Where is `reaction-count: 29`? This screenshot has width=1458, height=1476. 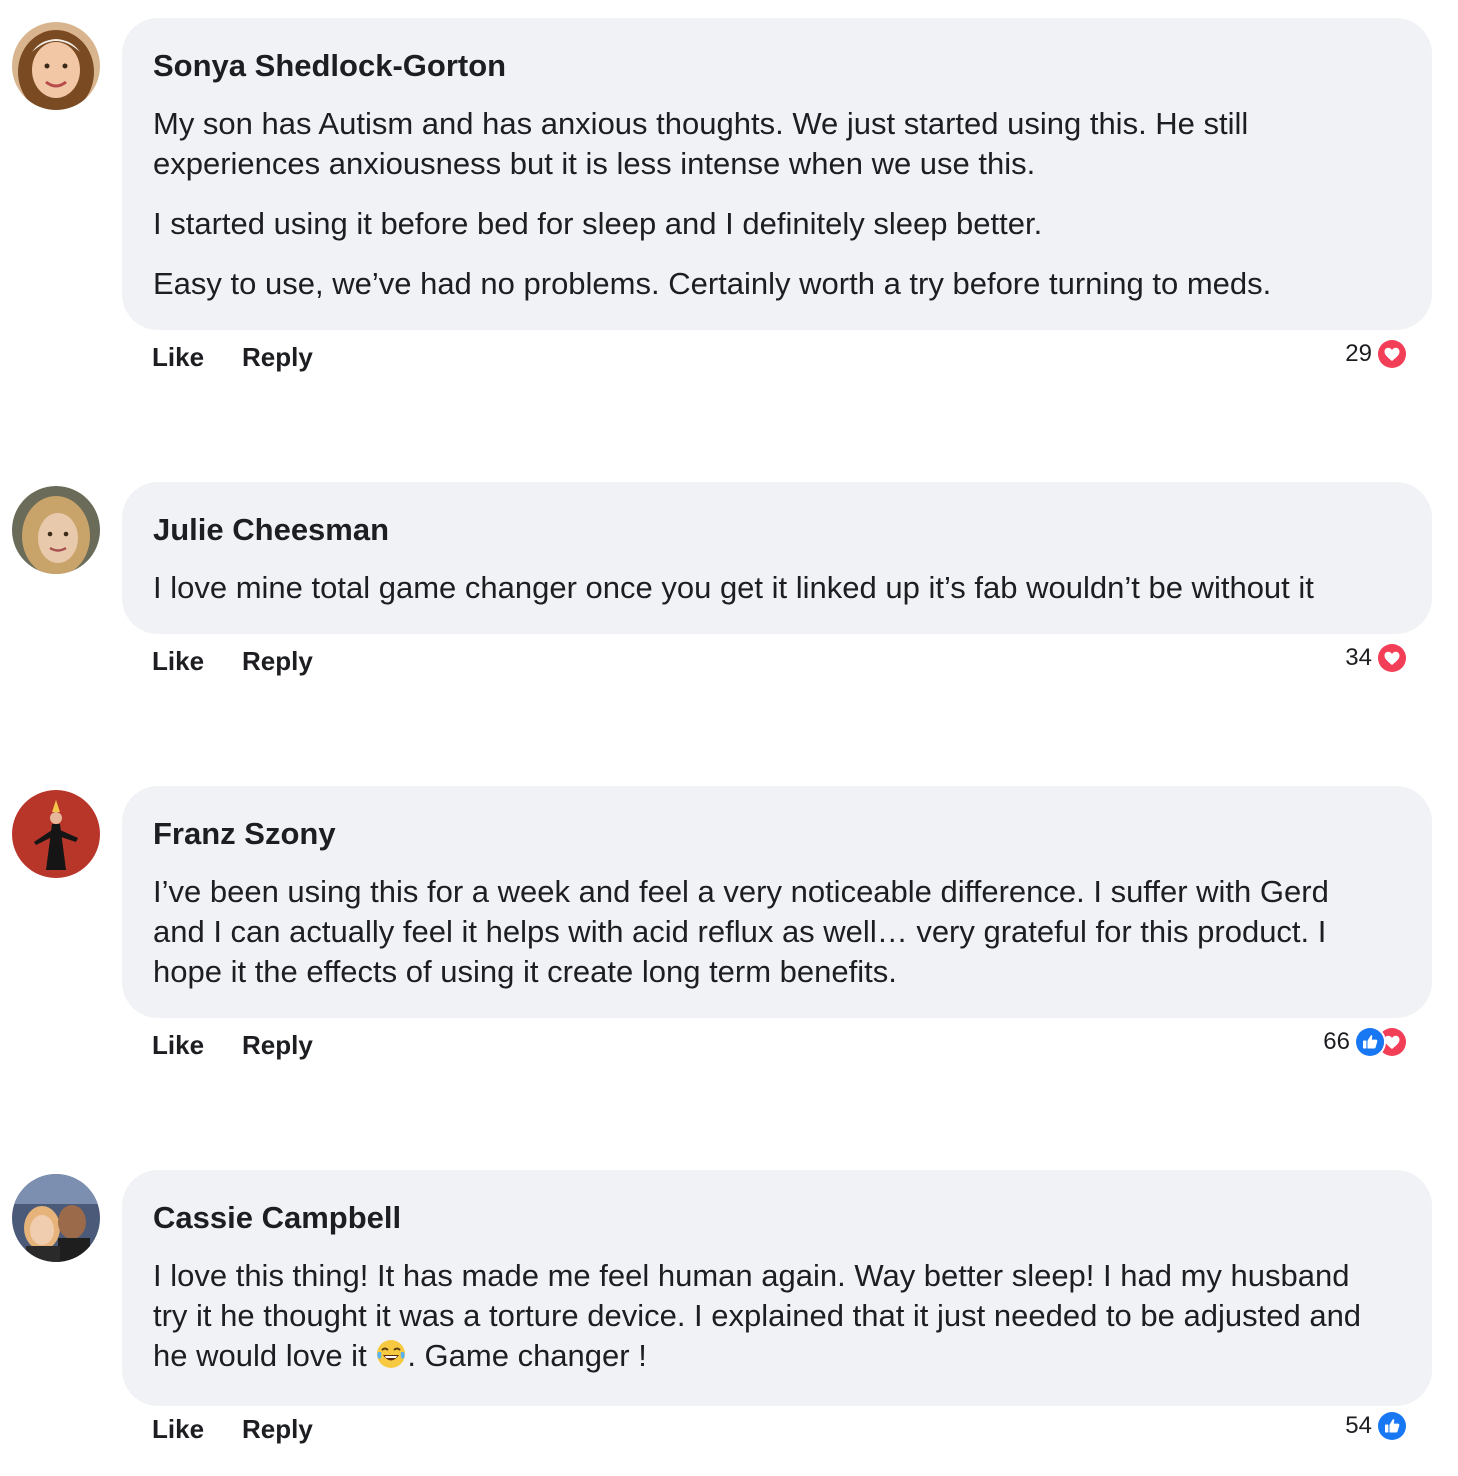 reaction-count: 29 is located at coordinates (1358, 353).